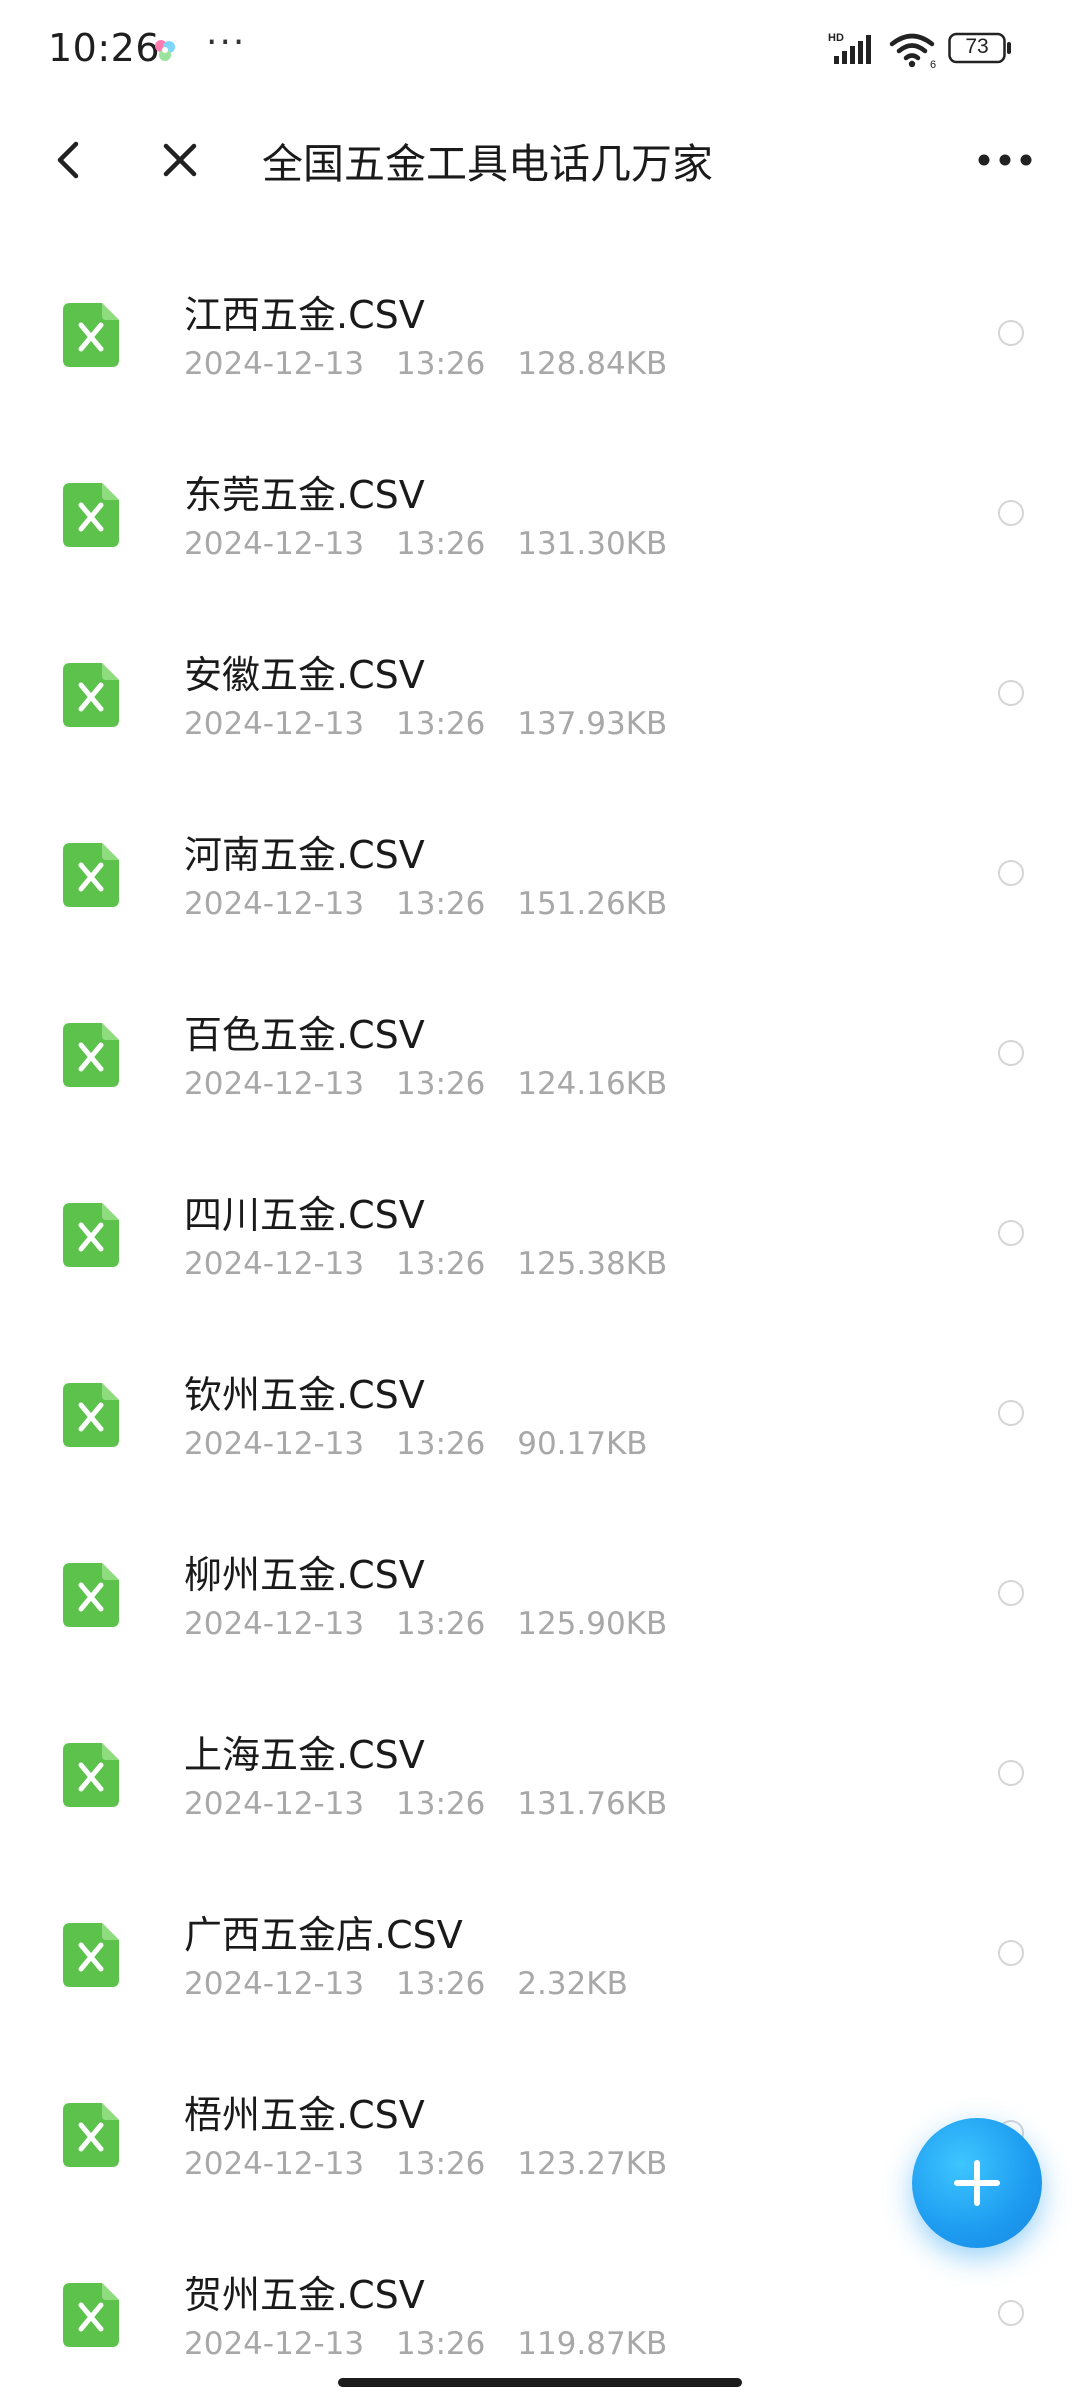  What do you see at coordinates (540, 50) in the screenshot?
I see `status-bar: 10:26 ··· HD 6 73` at bounding box center [540, 50].